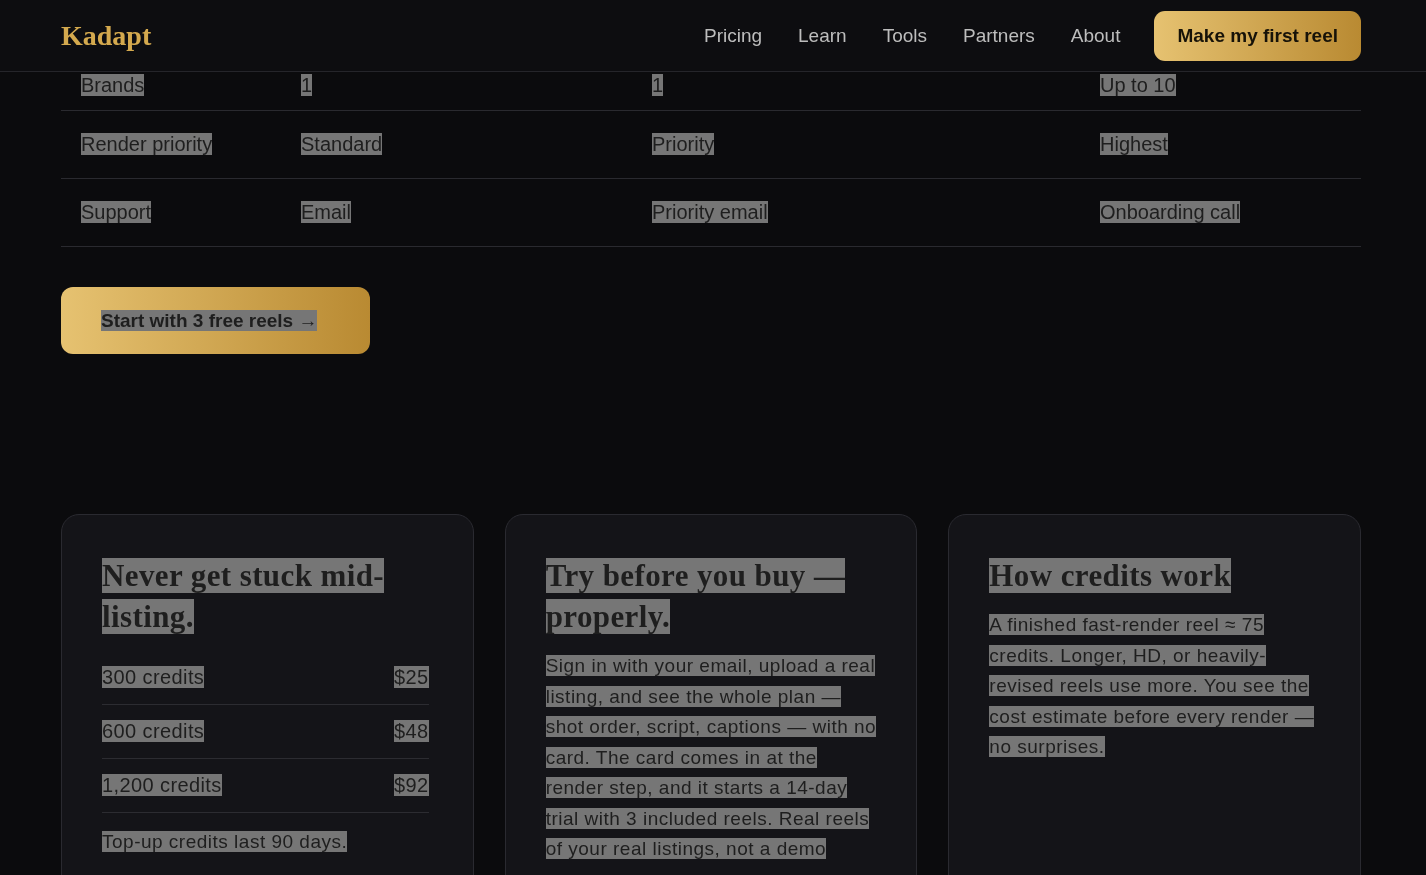  What do you see at coordinates (153, 731) in the screenshot?
I see `credit-amount: 600 credits` at bounding box center [153, 731].